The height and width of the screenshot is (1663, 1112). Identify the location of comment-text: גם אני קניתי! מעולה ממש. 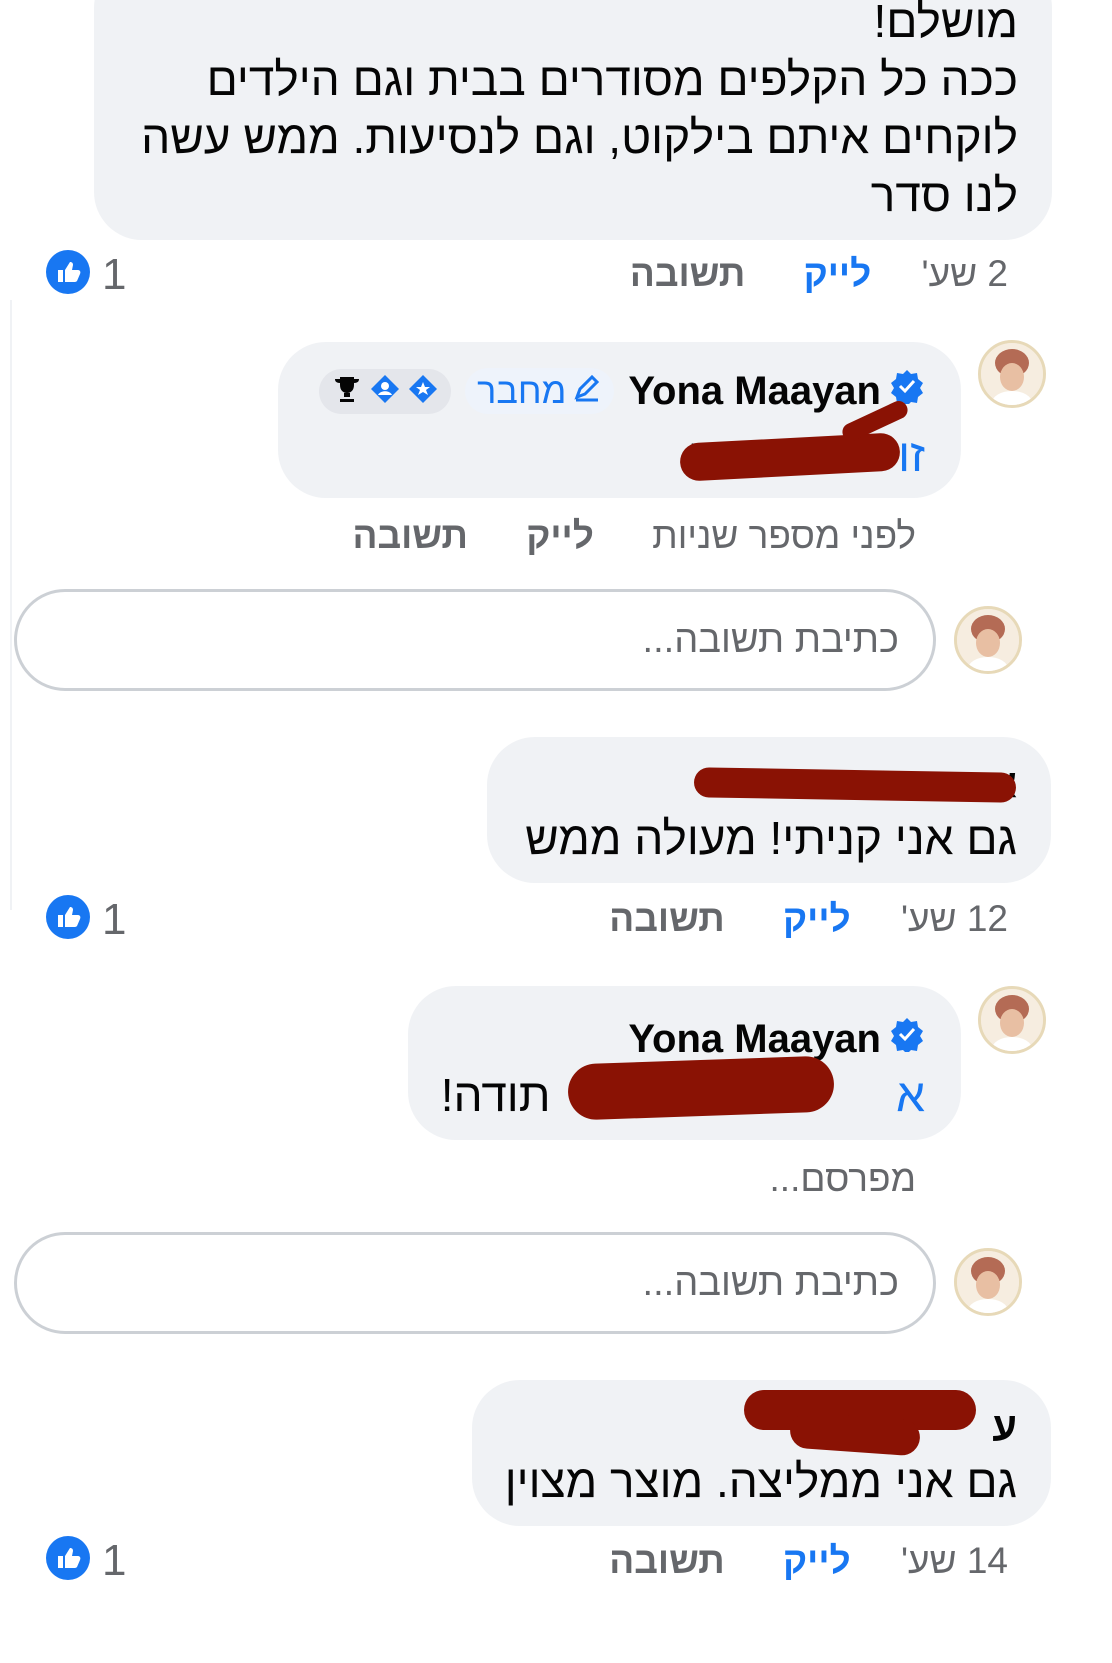
(771, 838).